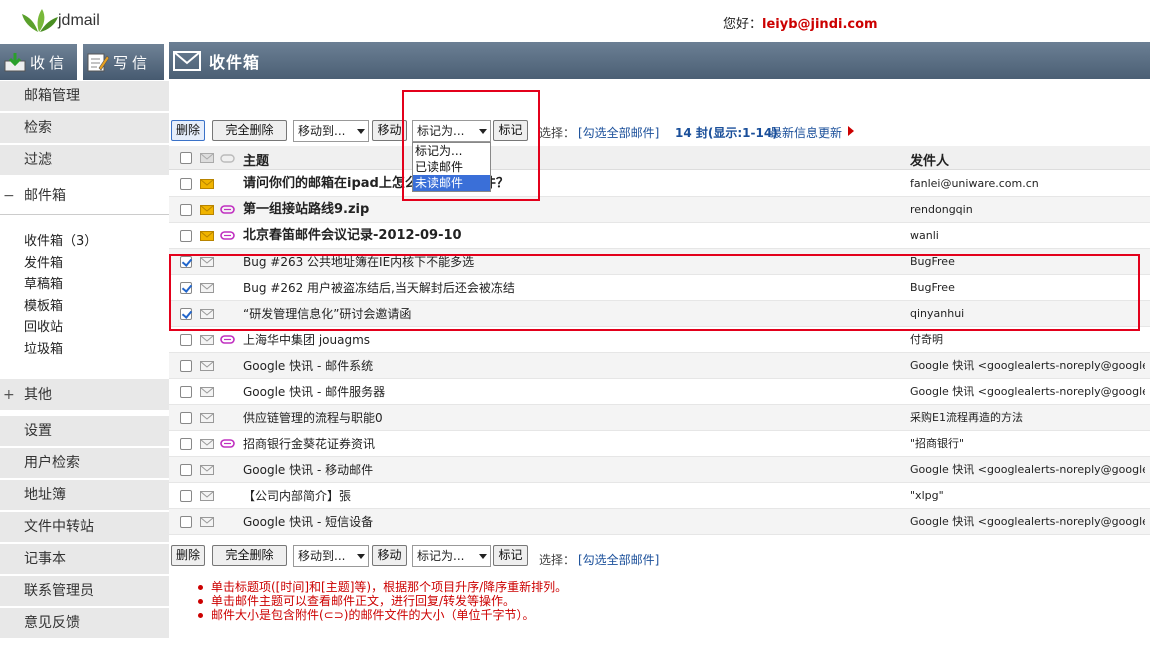  I want to click on compose-pencil-icon, so click(98, 62).